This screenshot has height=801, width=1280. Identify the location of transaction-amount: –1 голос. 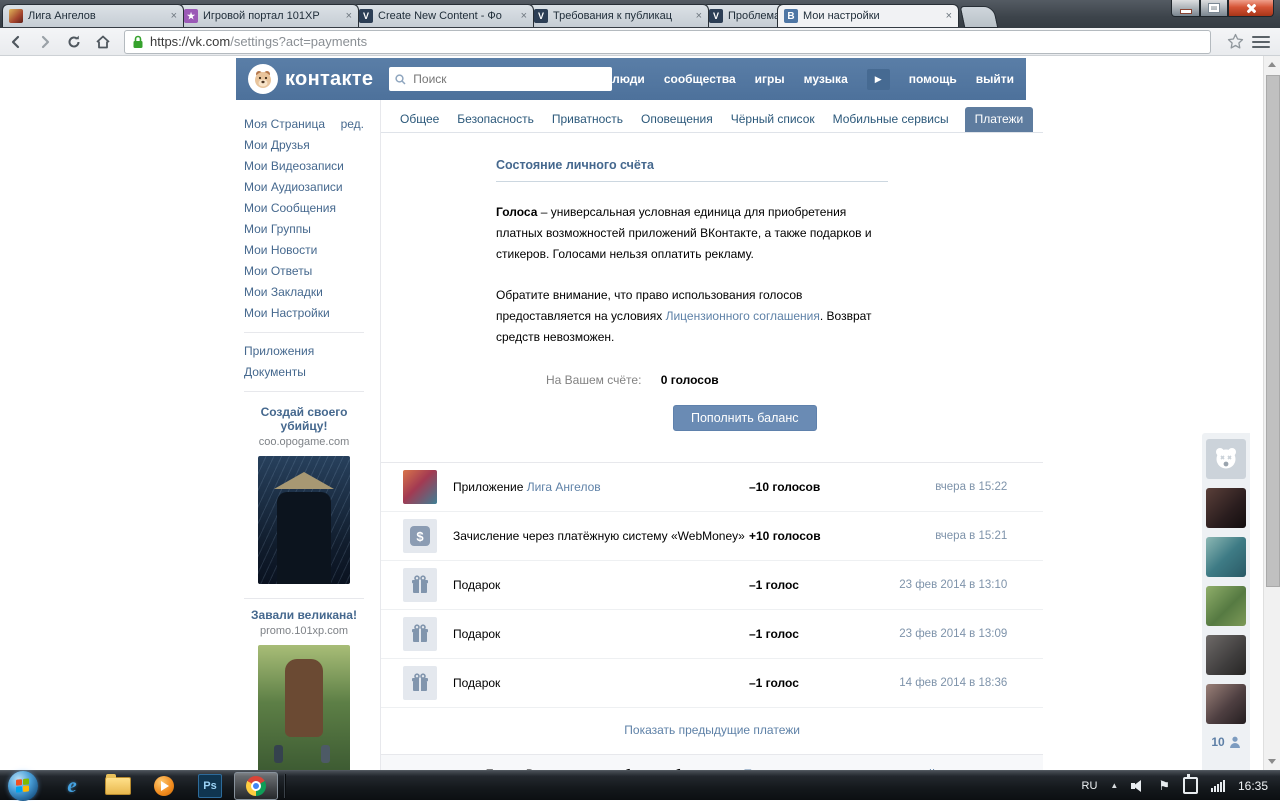
(824, 683).